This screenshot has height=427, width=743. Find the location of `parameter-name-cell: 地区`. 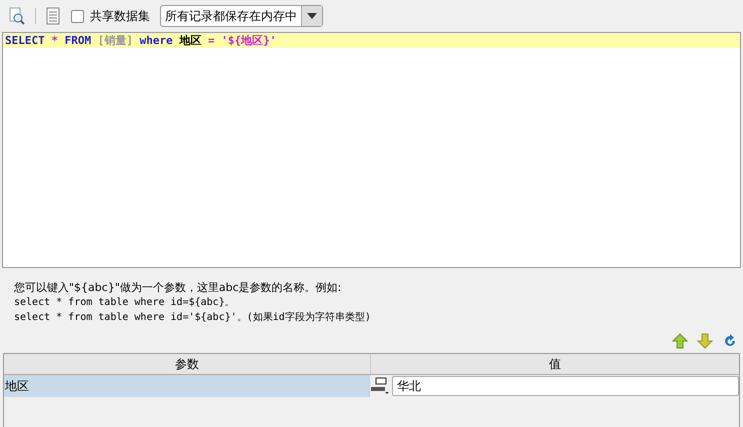

parameter-name-cell: 地区 is located at coordinates (187, 386).